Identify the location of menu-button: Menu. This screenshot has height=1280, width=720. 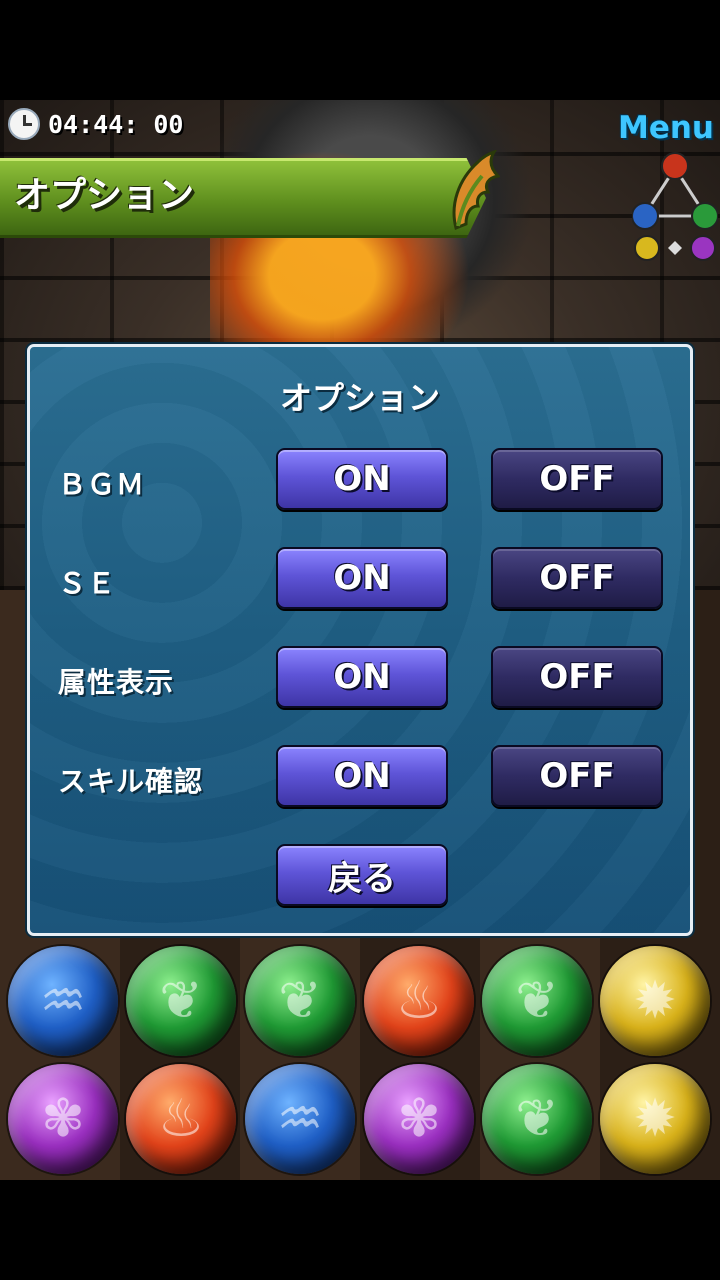
(666, 128).